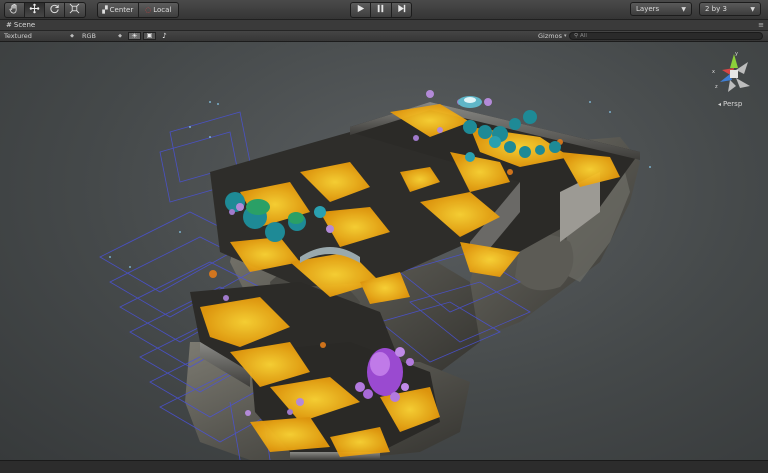  I want to click on tab-menu-button: ≡, so click(761, 25).